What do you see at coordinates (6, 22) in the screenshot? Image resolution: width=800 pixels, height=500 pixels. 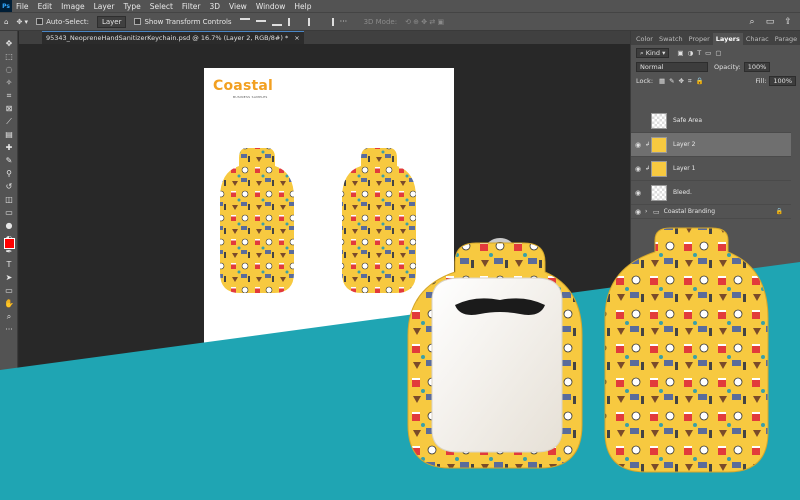 I see `home-icon: ⌂` at bounding box center [6, 22].